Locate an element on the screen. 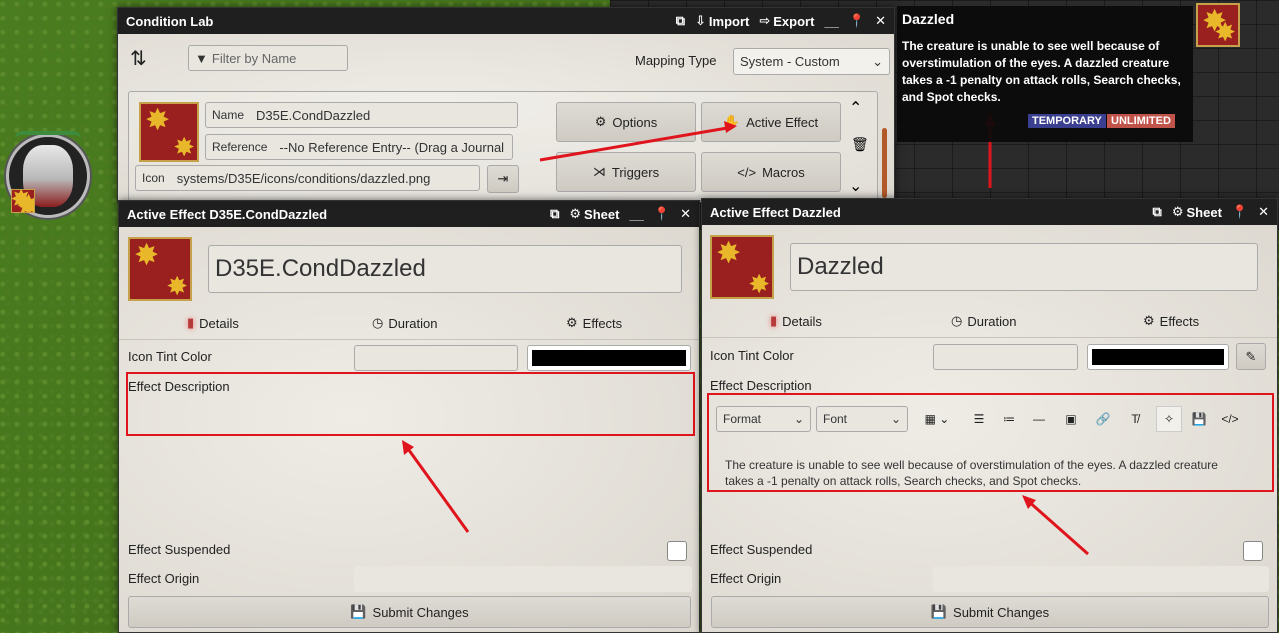  format-select: Format ⌄ is located at coordinates (763, 419).